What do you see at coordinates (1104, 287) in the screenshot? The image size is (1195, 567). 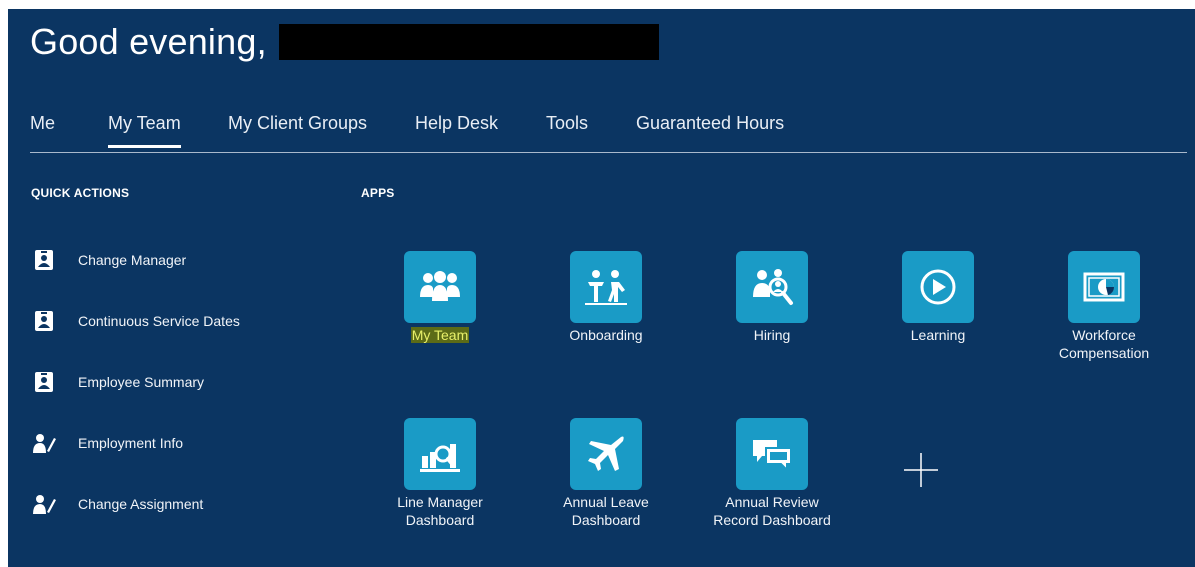 I see `compensation-icon` at bounding box center [1104, 287].